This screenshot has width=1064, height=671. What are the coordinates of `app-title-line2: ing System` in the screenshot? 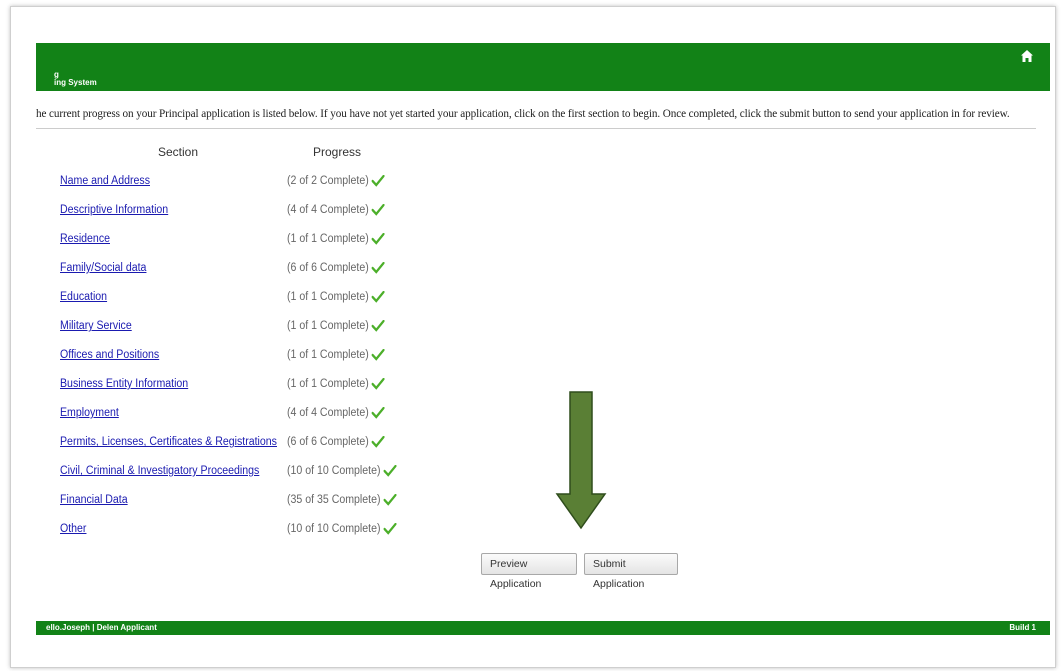 It's located at (75, 82).